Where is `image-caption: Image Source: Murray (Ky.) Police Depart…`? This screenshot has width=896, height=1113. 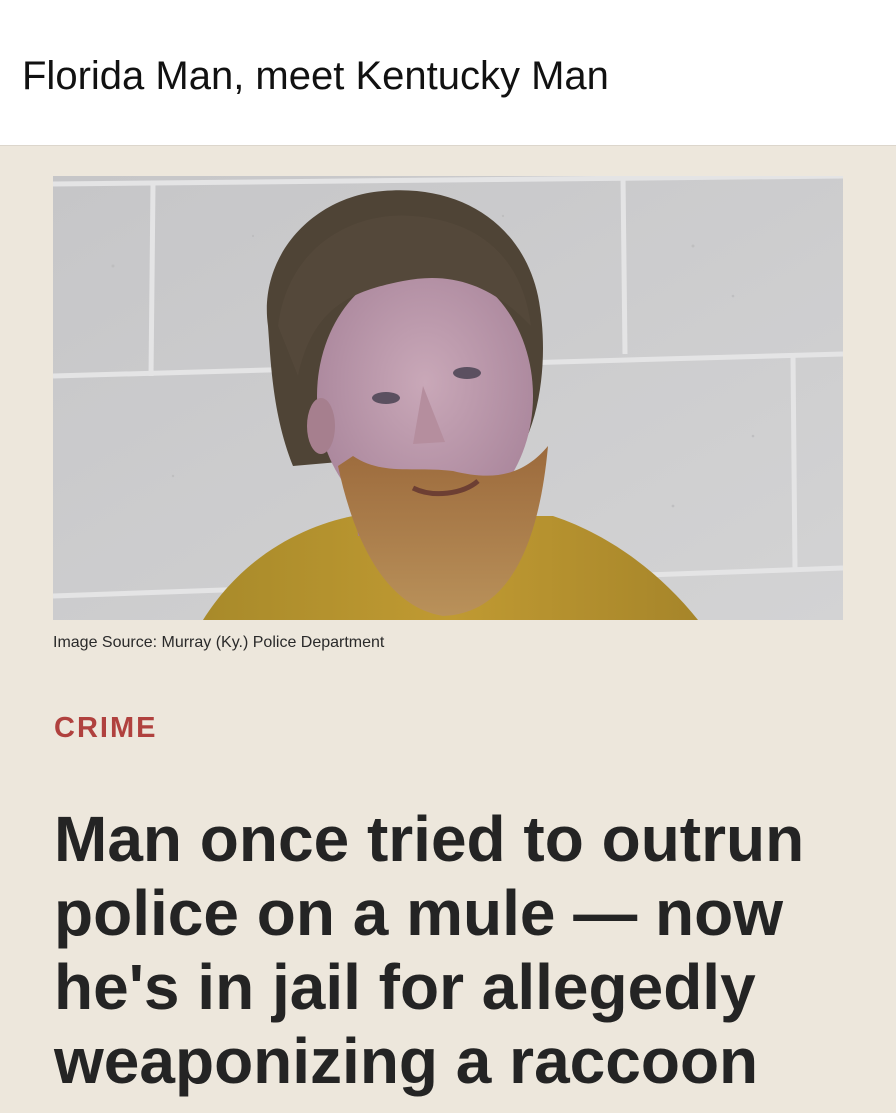 image-caption: Image Source: Murray (Ky.) Police Depart… is located at coordinates (219, 642).